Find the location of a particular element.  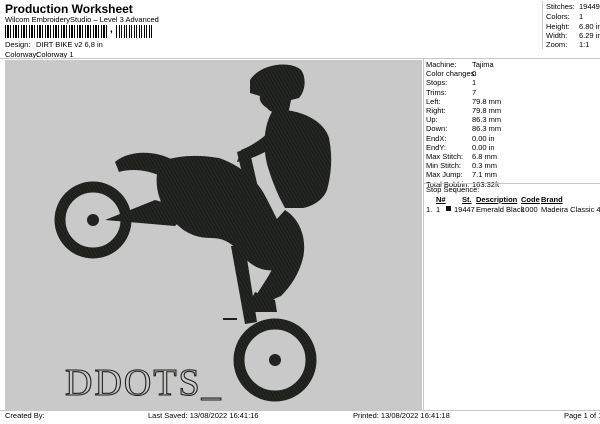

col-header-brand: Brand is located at coordinates (552, 199).